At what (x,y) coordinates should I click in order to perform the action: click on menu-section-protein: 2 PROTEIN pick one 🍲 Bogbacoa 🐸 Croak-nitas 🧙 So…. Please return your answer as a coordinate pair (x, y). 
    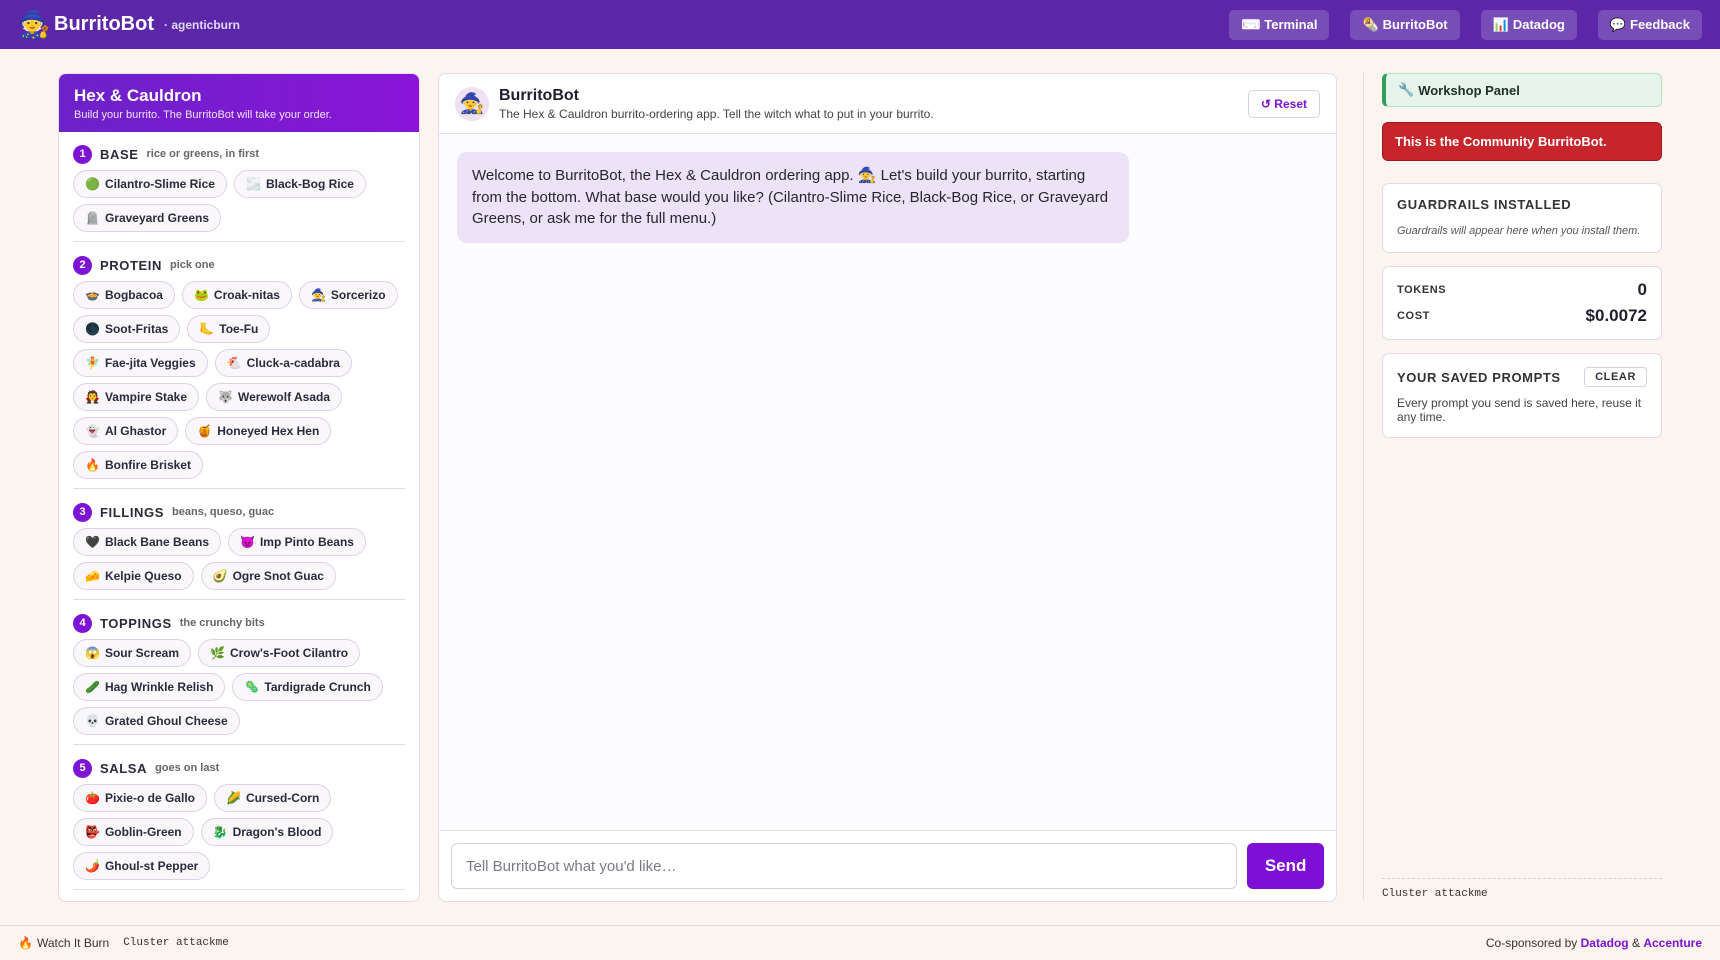
    Looking at the image, I should click on (239, 372).